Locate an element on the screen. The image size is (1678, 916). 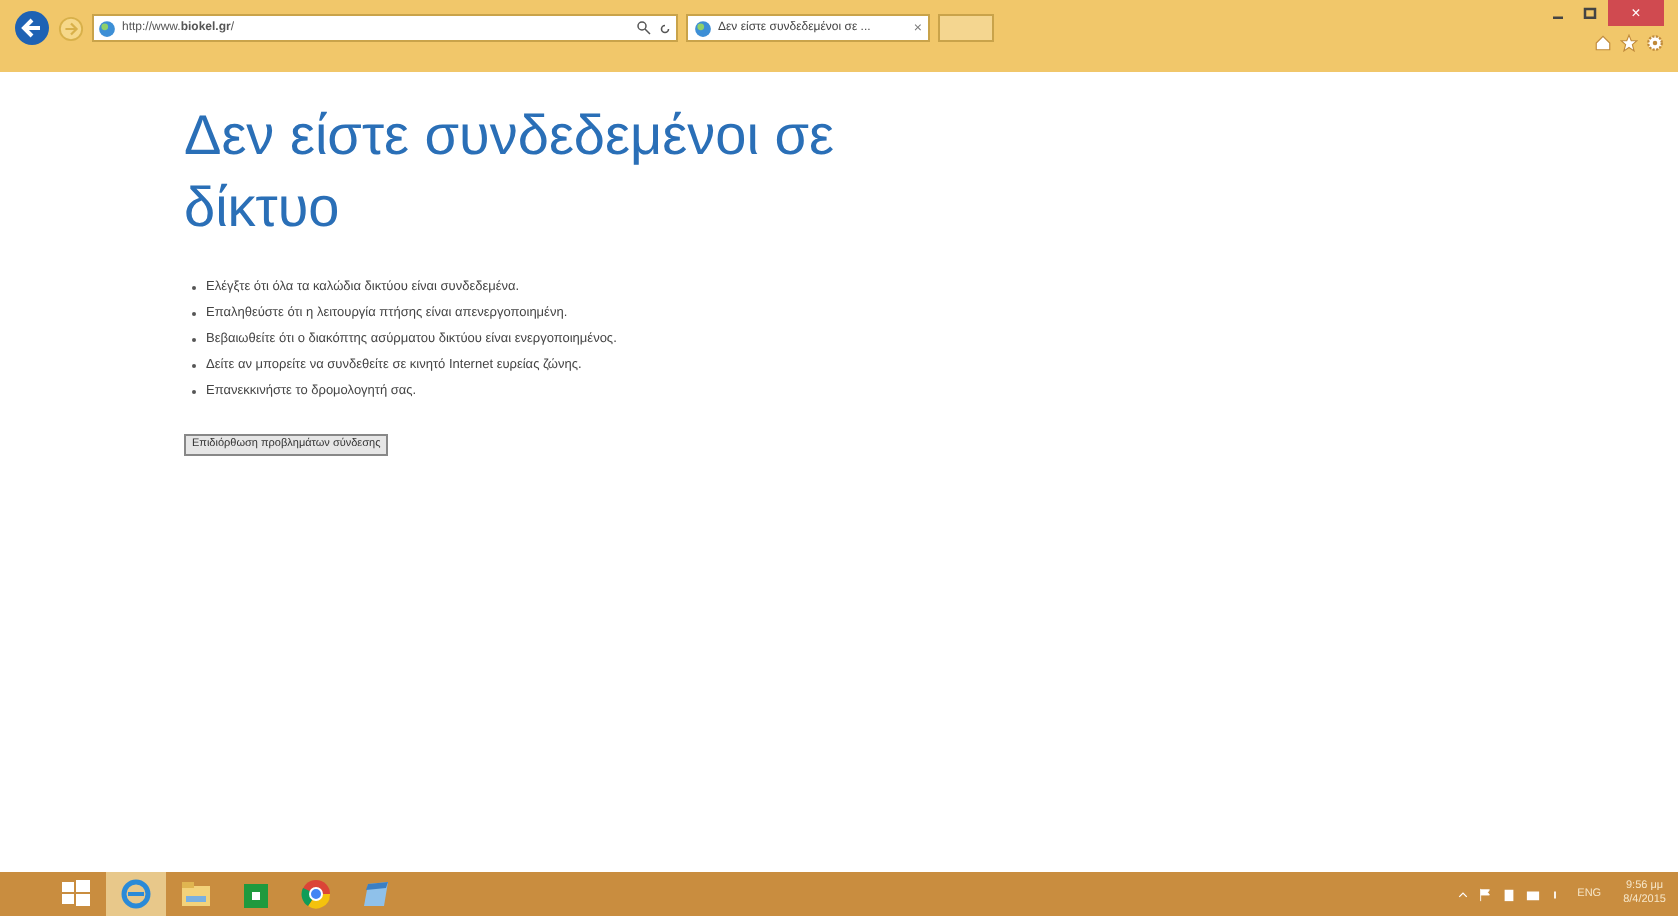
flag-icon is located at coordinates (1484, 894).